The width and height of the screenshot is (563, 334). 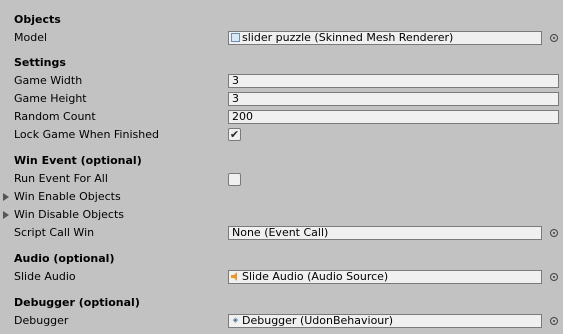 What do you see at coordinates (77, 302) in the screenshot?
I see `section-header-debugger: Debugger (optional)` at bounding box center [77, 302].